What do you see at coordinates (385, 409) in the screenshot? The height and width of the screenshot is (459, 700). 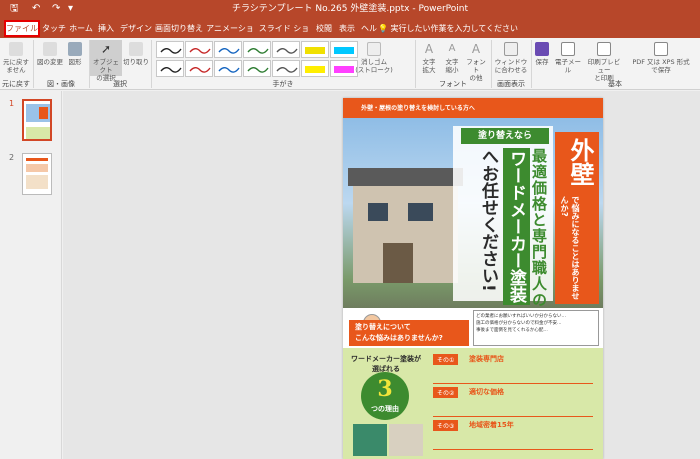 I see `reasons-suffix: つの理由` at bounding box center [385, 409].